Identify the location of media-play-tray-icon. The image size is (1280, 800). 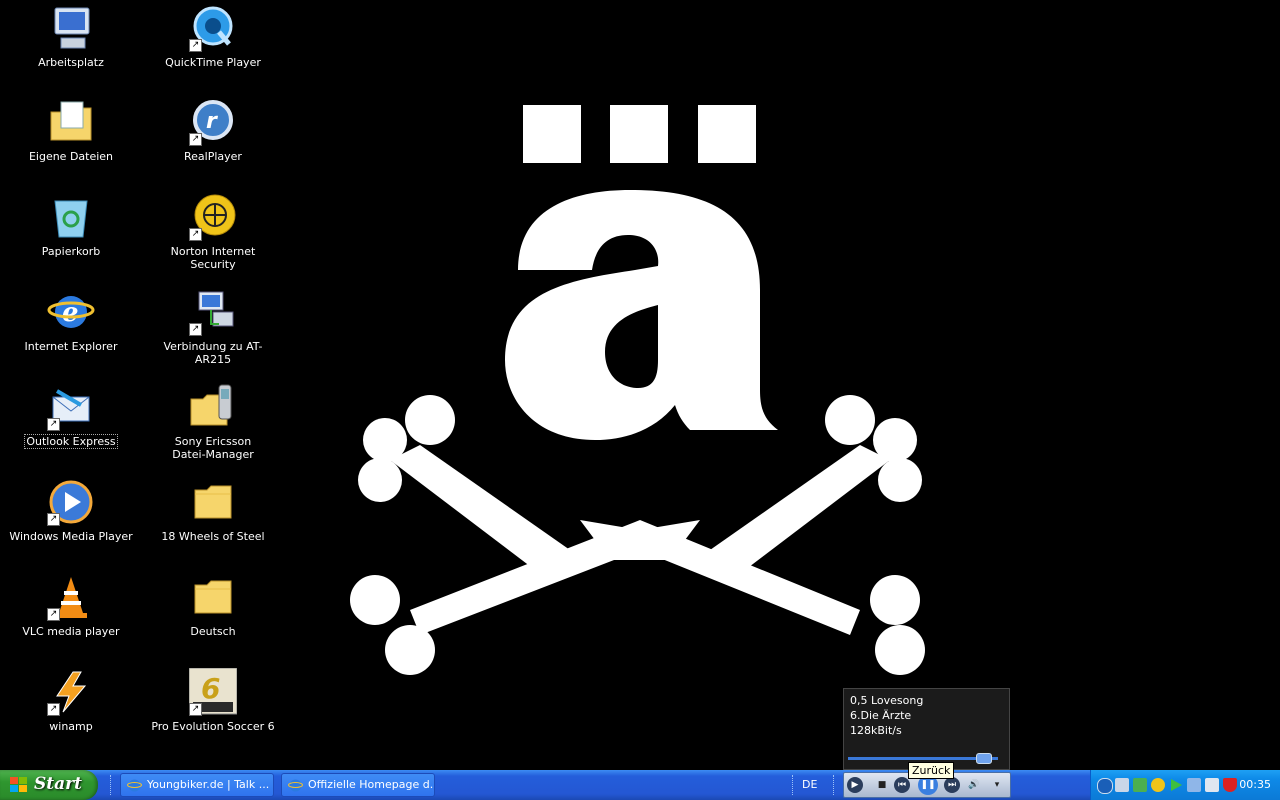
(1176, 785).